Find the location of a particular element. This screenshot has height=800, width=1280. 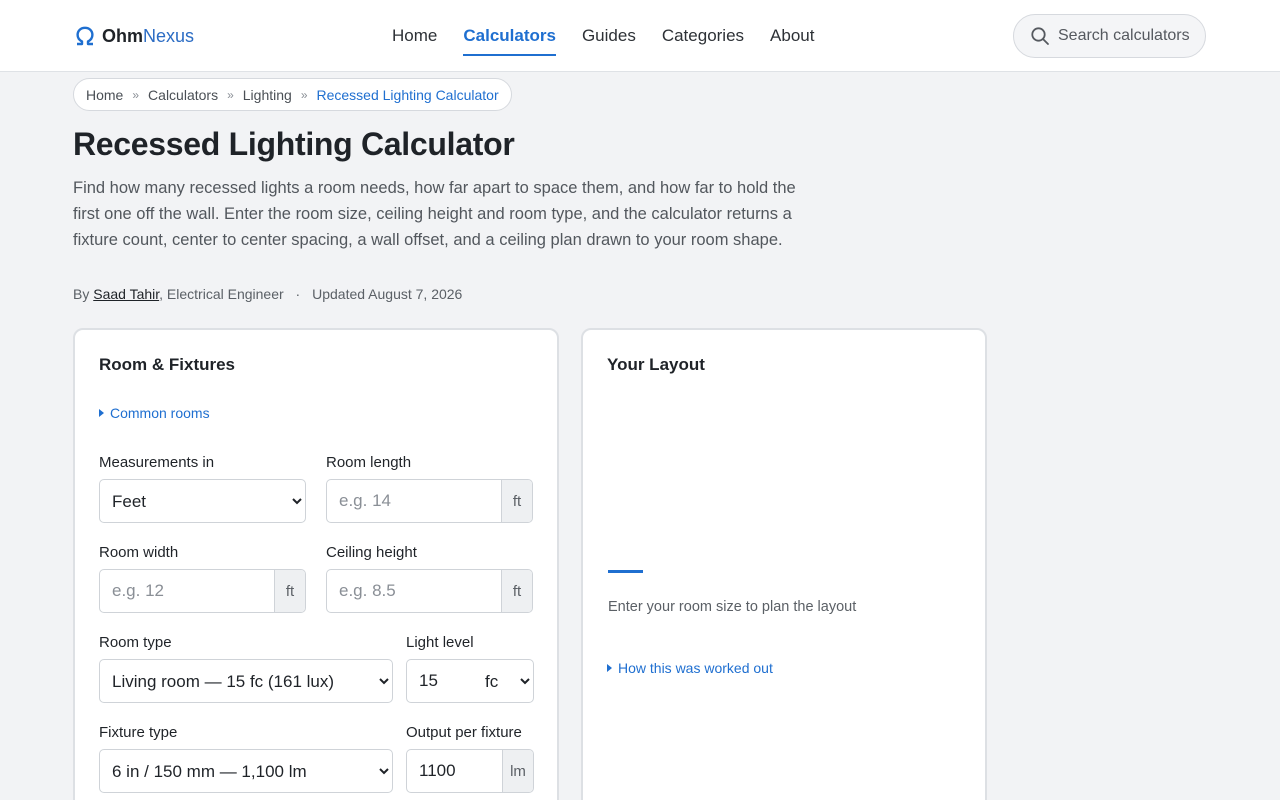

search-input is located at coordinates (1128, 36).